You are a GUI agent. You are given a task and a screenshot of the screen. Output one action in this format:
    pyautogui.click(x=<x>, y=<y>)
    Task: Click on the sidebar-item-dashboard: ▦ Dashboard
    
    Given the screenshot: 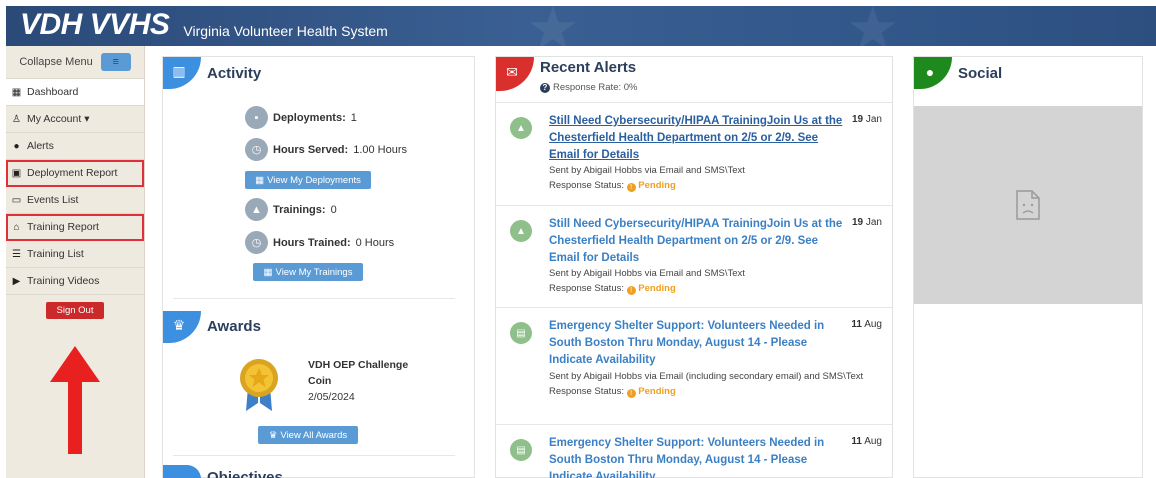 What is the action you would take?
    pyautogui.click(x=75, y=92)
    